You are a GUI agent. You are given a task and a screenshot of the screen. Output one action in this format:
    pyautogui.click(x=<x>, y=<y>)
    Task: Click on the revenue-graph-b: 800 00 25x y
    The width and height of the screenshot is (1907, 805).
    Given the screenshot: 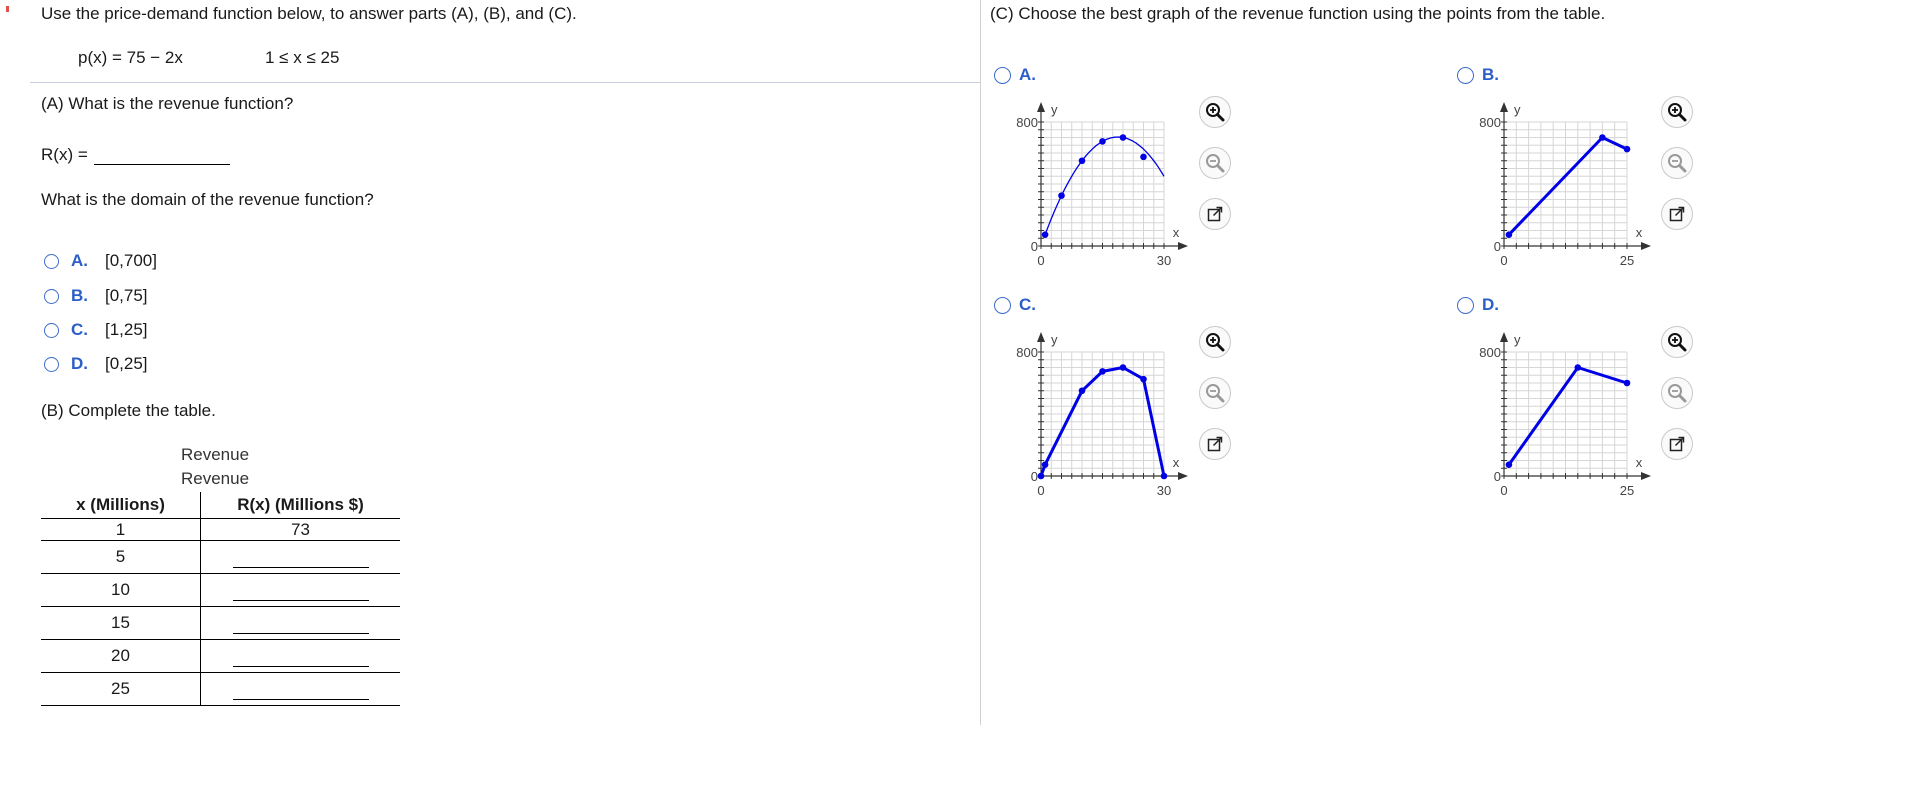 What is the action you would take?
    pyautogui.click(x=1565, y=185)
    